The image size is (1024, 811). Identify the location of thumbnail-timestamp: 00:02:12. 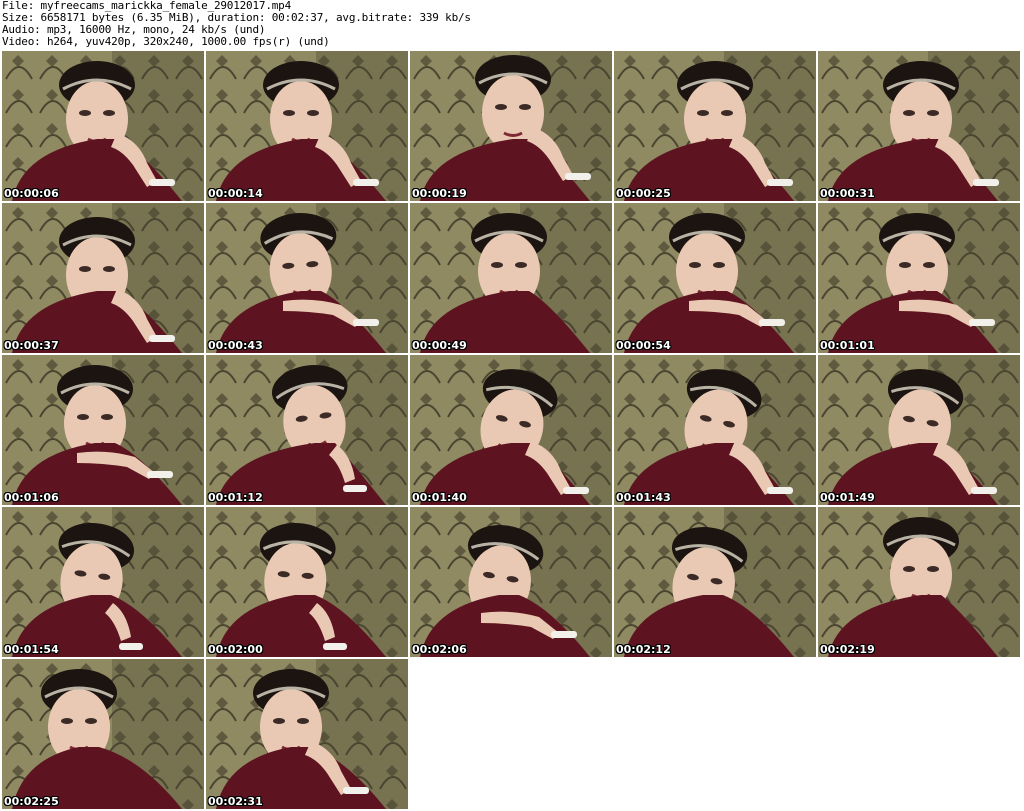
(643, 649).